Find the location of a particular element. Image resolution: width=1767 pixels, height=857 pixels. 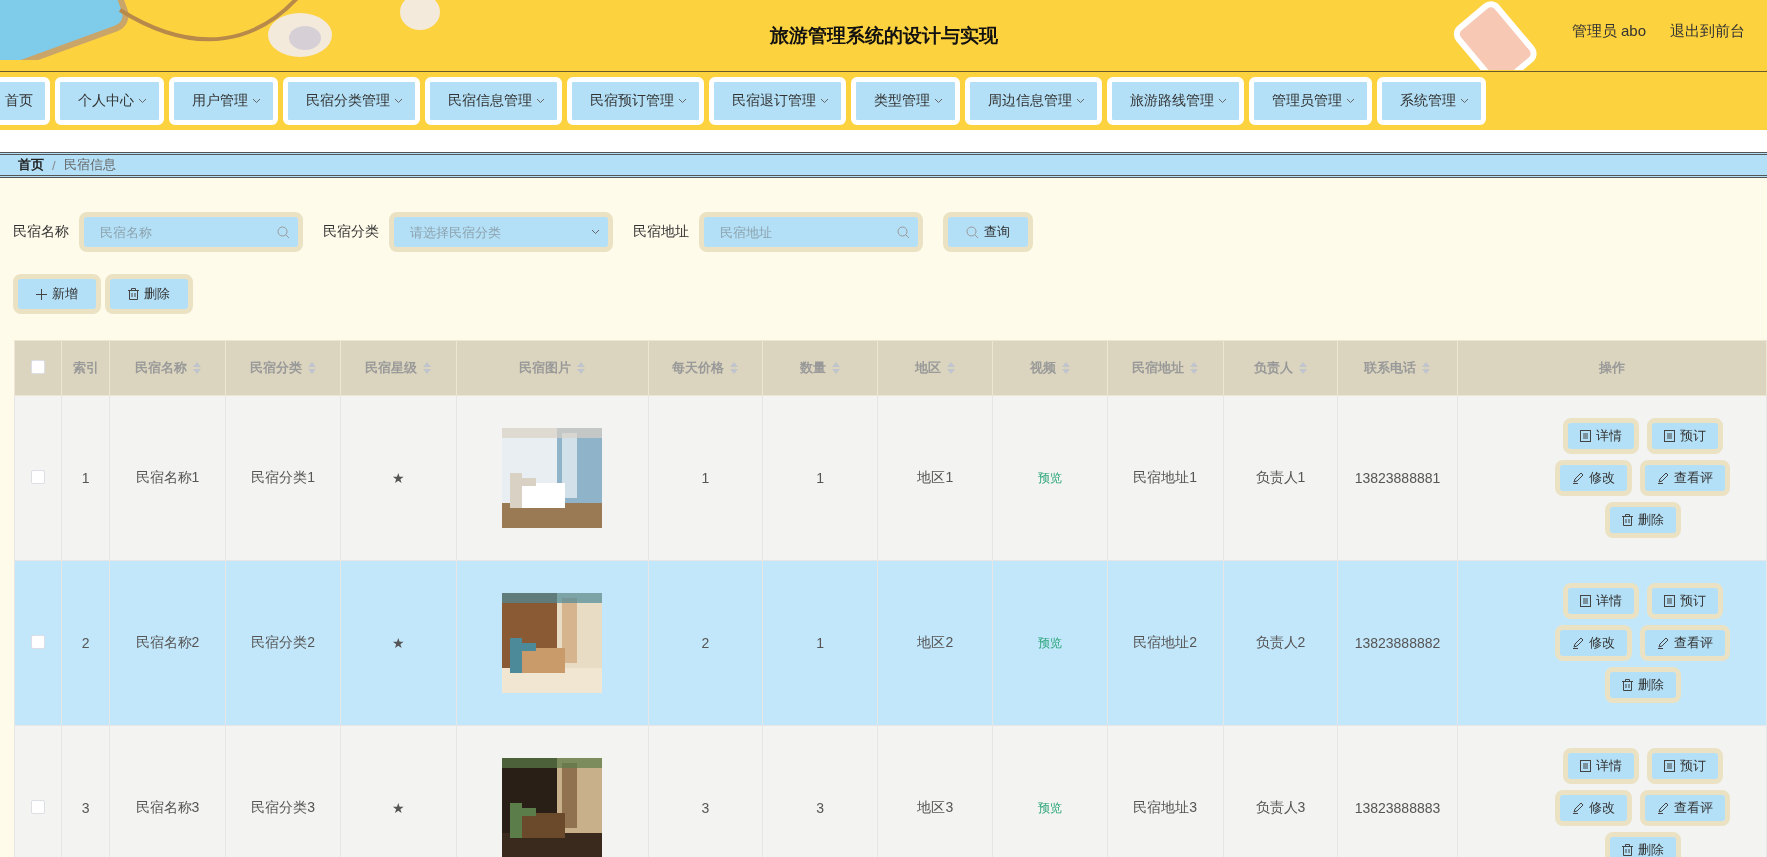

nav-menu-item: 民宿分类管理 is located at coordinates (351, 101).